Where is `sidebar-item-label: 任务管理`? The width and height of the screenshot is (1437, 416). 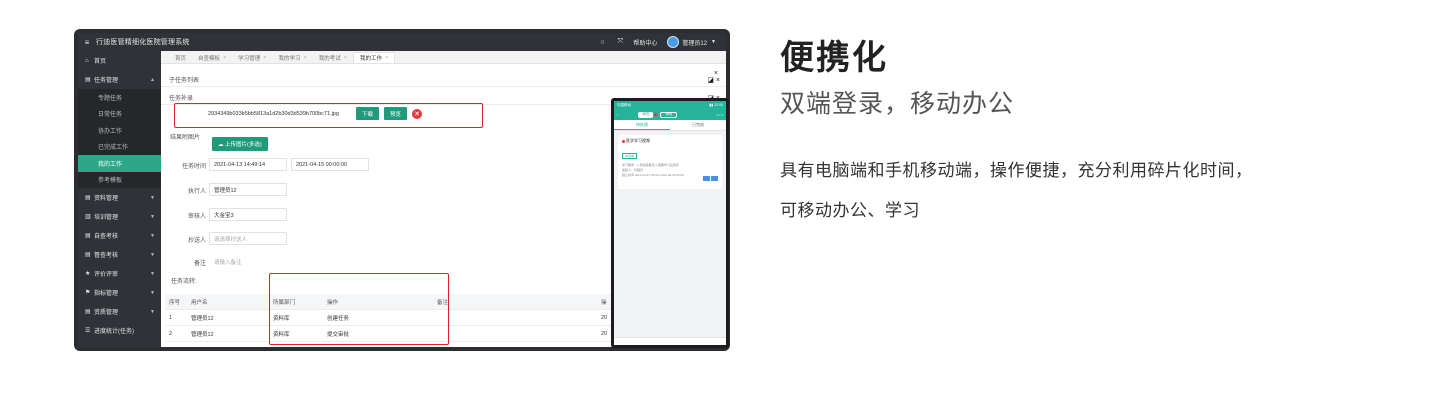 sidebar-item-label: 任务管理 is located at coordinates (106, 81).